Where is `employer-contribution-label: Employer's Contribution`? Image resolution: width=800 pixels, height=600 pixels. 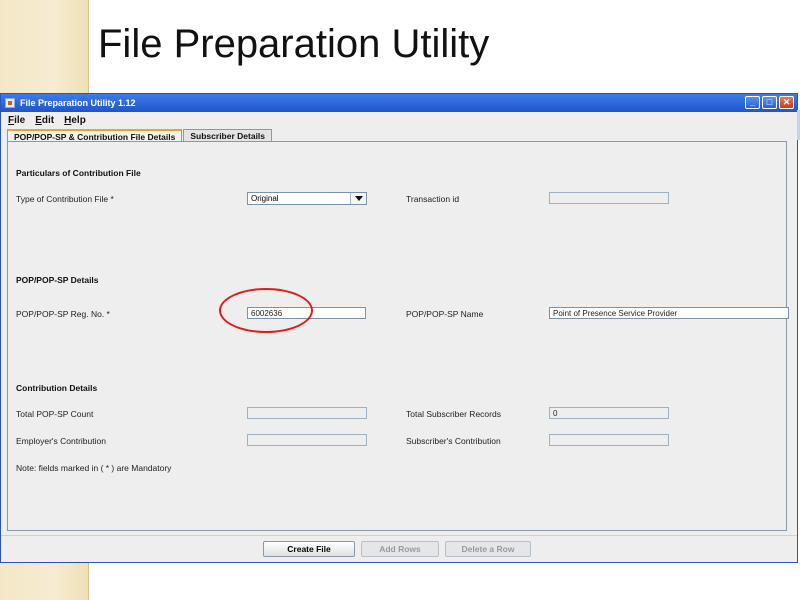
employer-contribution-label: Employer's Contribution is located at coordinates (61, 441).